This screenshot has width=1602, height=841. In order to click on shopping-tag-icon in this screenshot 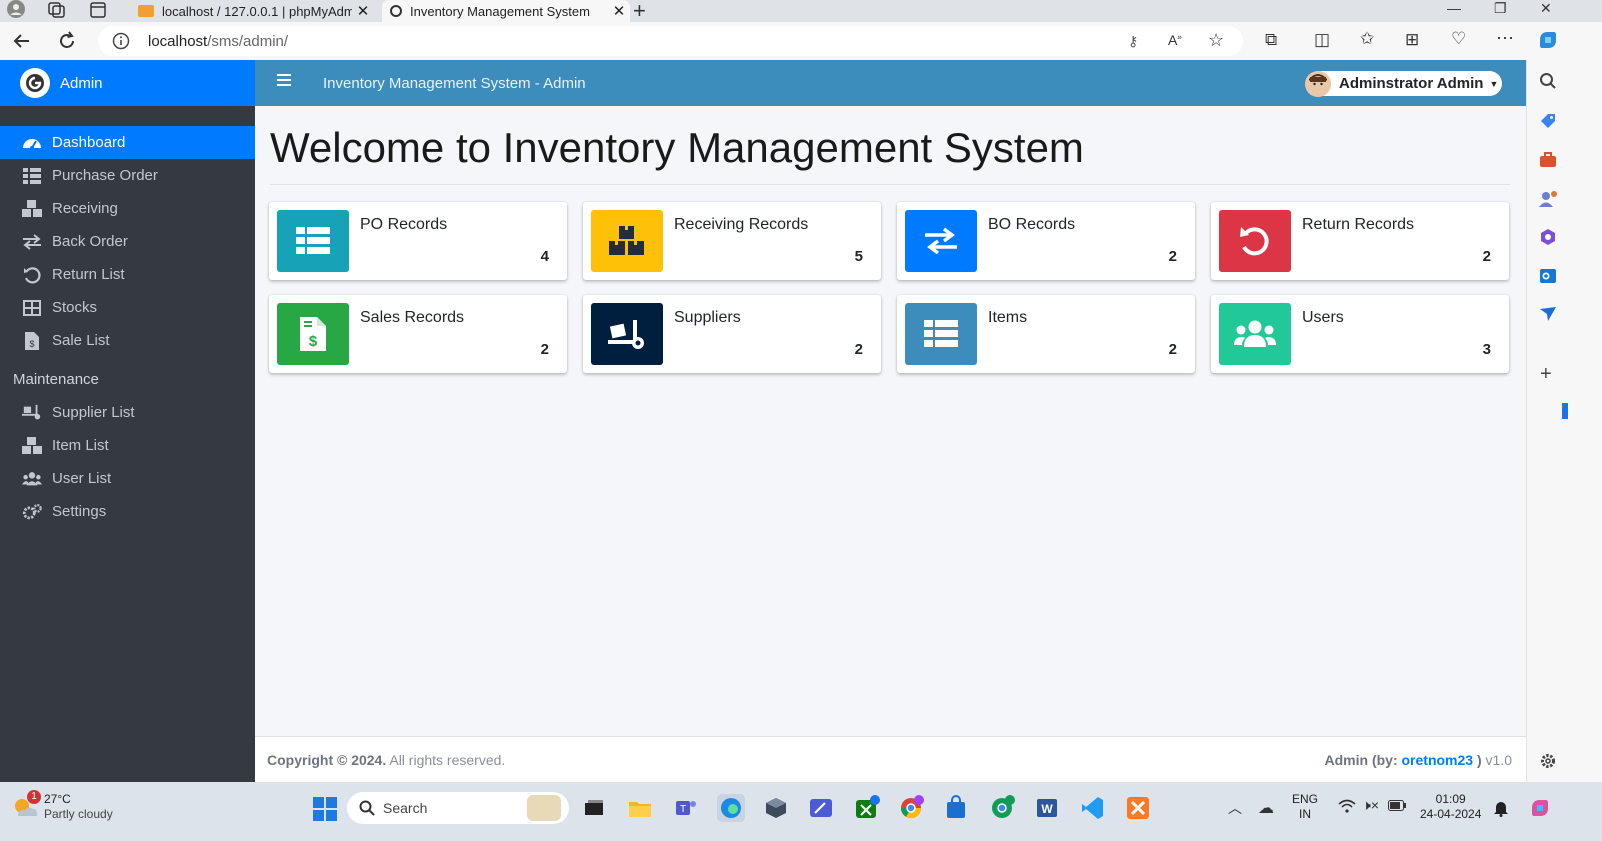, I will do `click(1548, 121)`.